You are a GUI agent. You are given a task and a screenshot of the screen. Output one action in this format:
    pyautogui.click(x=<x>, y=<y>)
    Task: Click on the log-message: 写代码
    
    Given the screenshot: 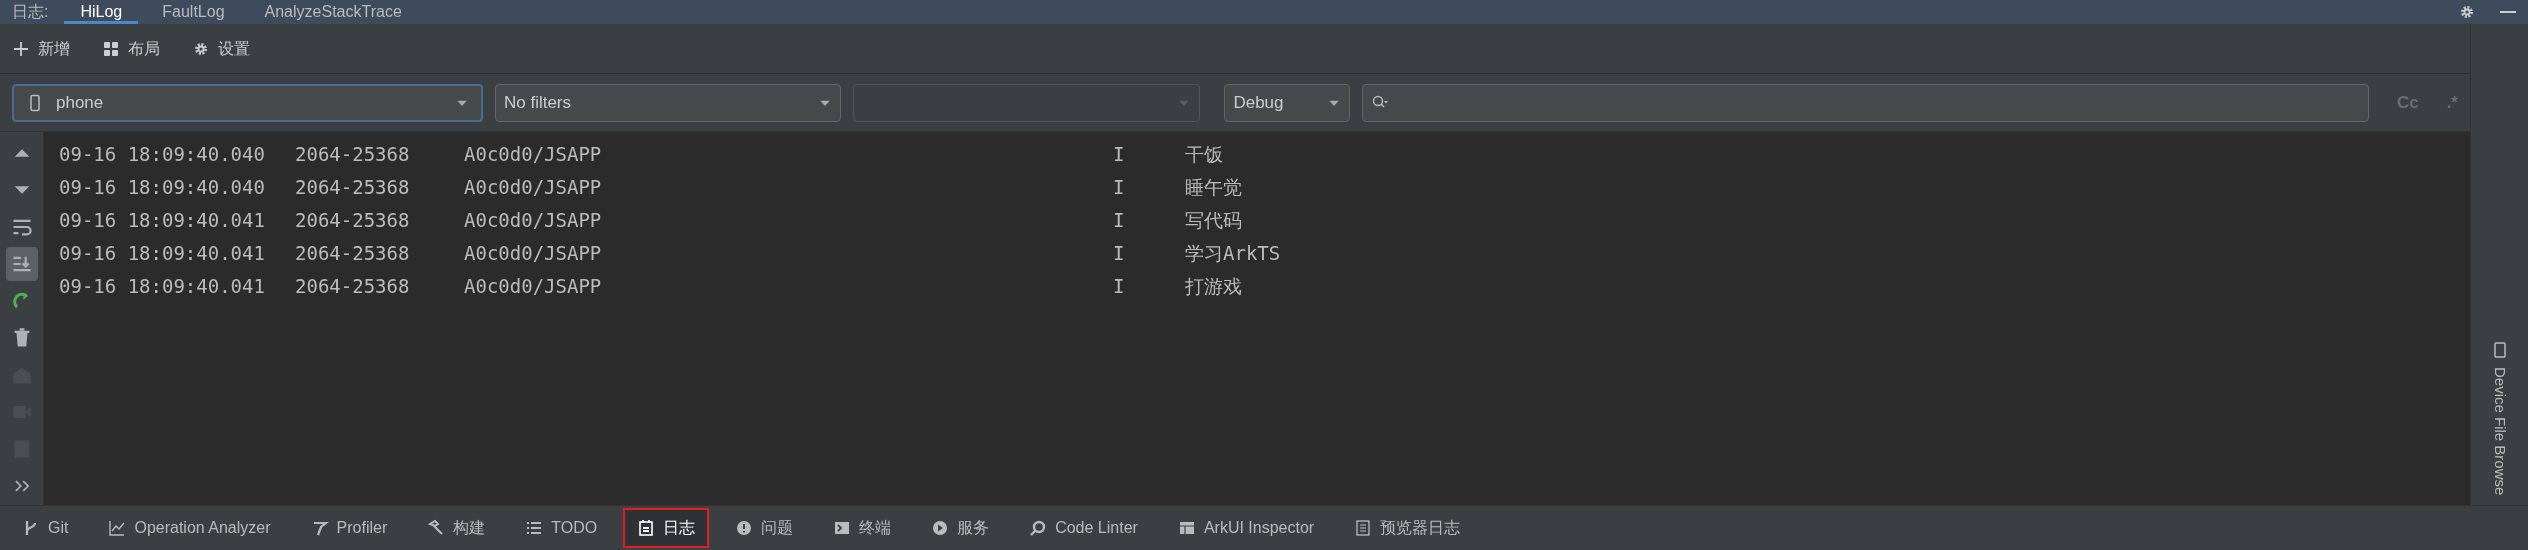 What is the action you would take?
    pyautogui.click(x=1213, y=221)
    